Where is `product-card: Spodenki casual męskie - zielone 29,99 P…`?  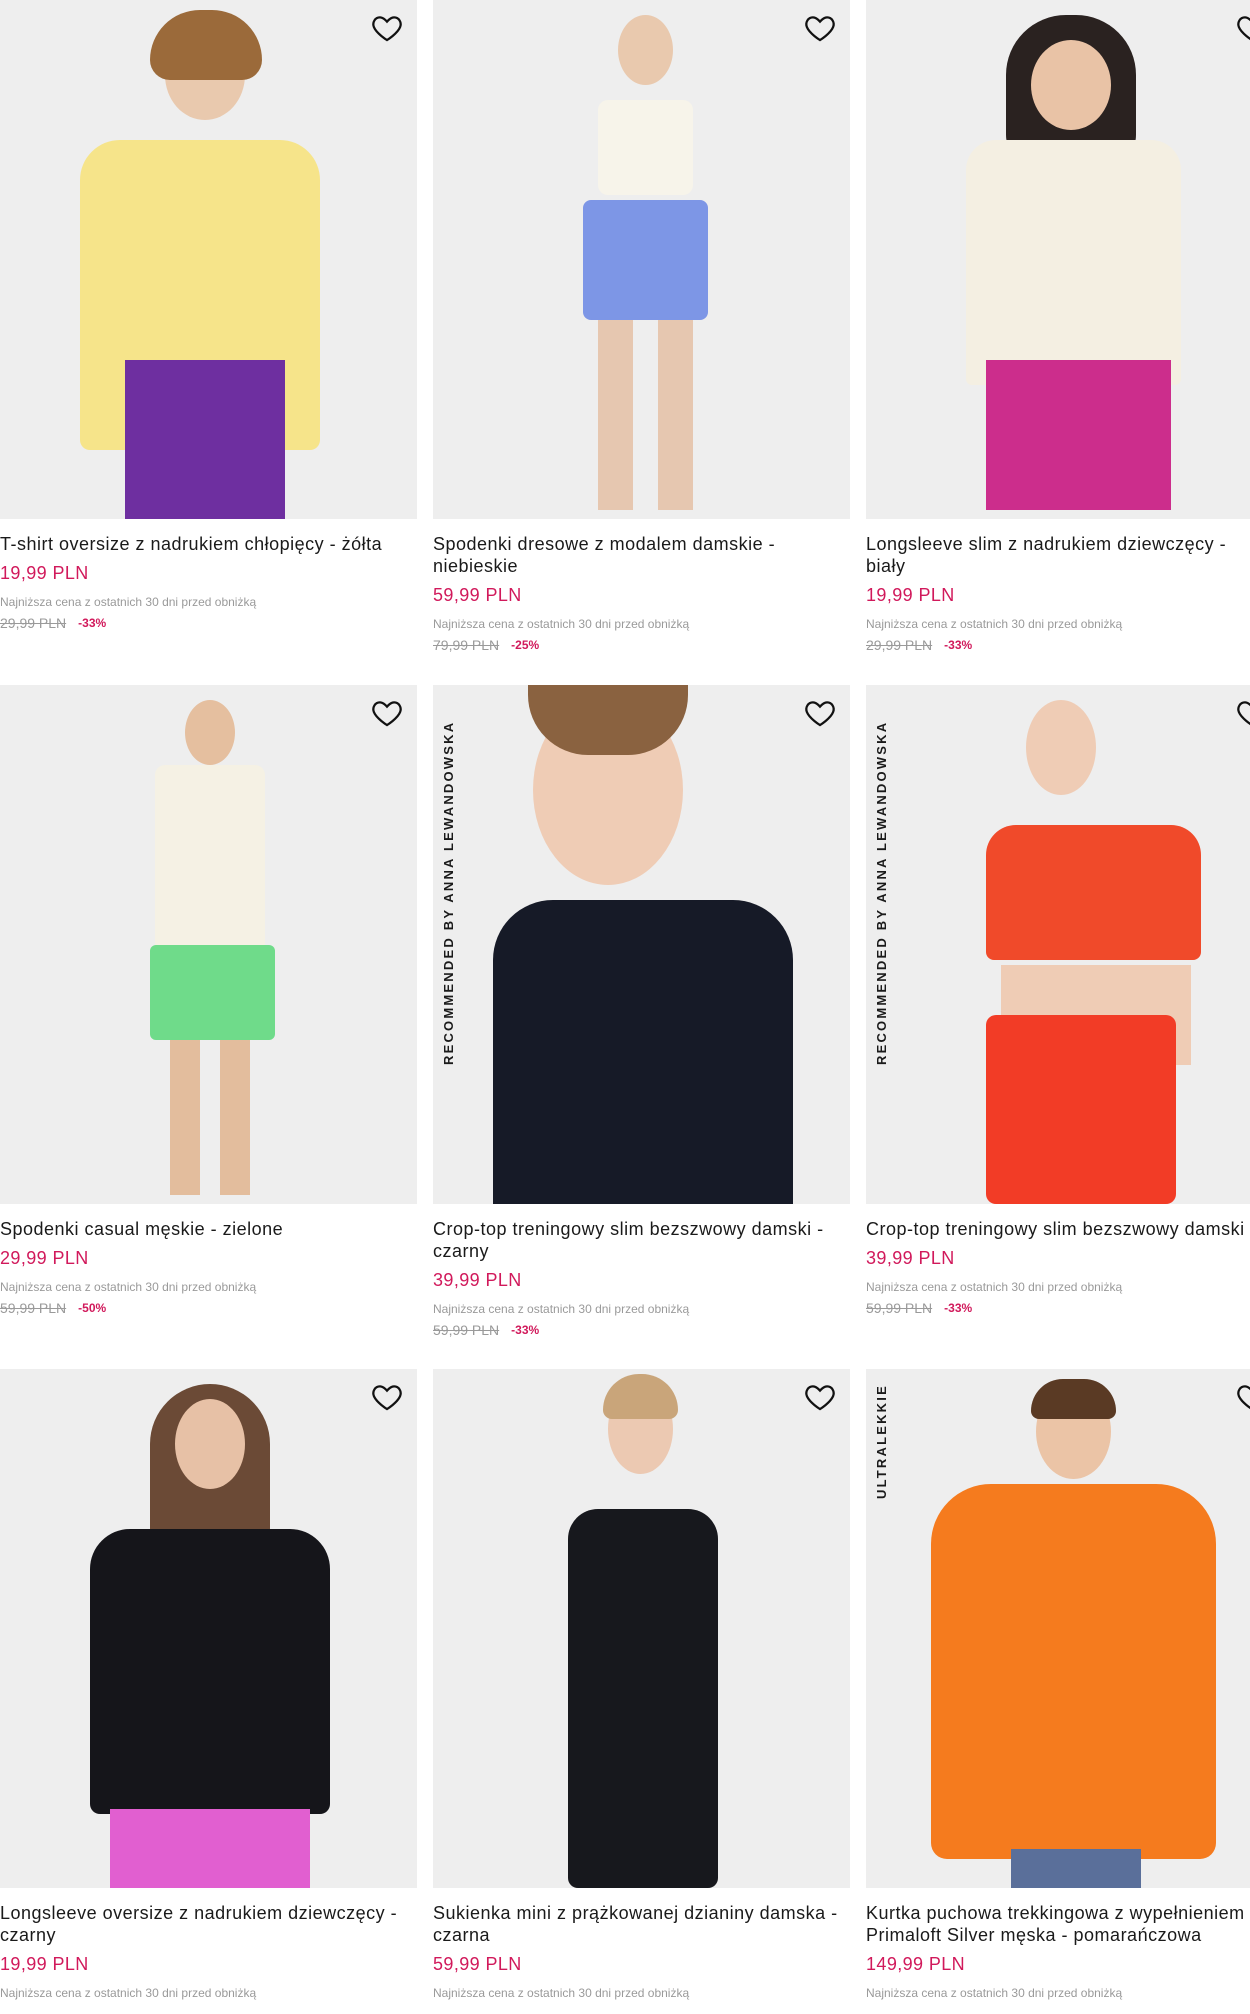 product-card: Spodenki casual męskie - zielone 29,99 P… is located at coordinates (208, 1000).